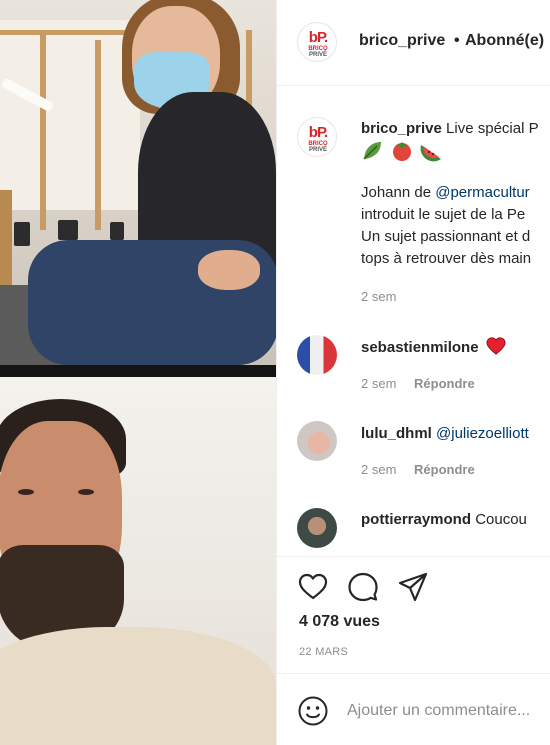 This screenshot has width=550, height=745. What do you see at coordinates (402, 41) in the screenshot?
I see `header-username: brico_prive` at bounding box center [402, 41].